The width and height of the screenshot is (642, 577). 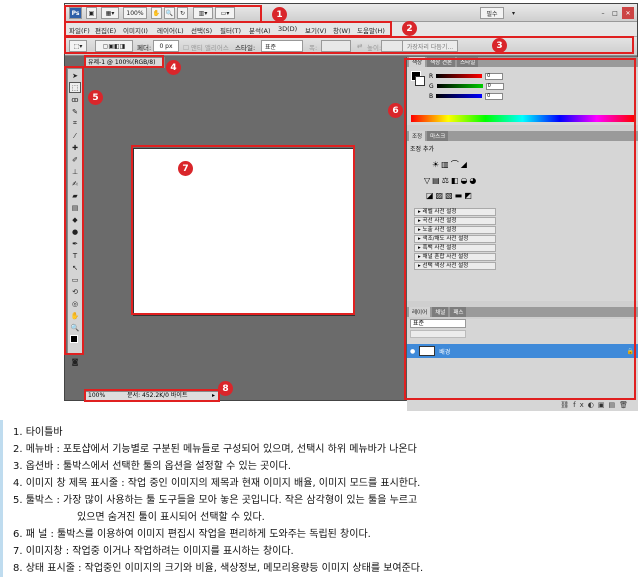 What do you see at coordinates (124, 61) in the screenshot?
I see `highlight-document-tab` at bounding box center [124, 61].